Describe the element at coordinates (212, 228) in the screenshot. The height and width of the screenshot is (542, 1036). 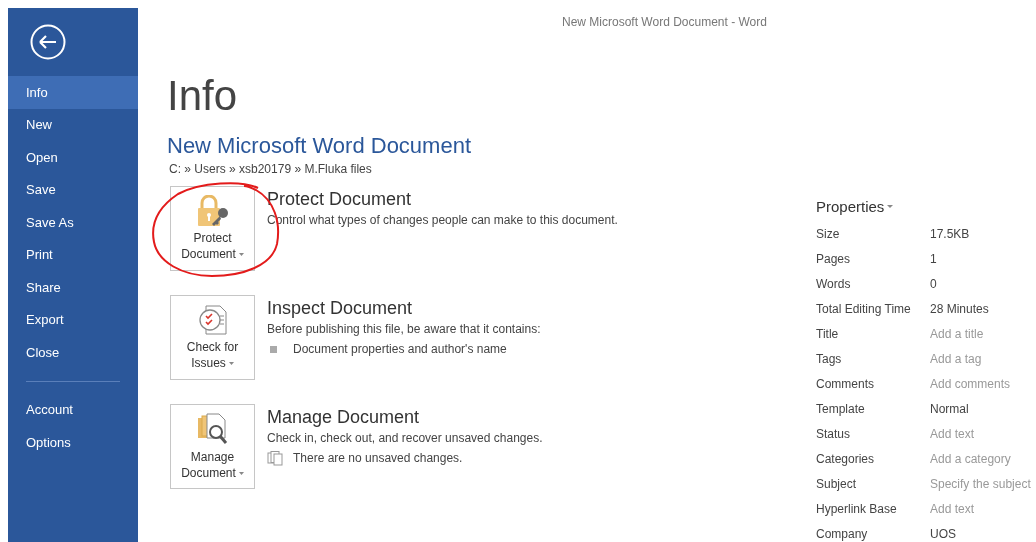
I see `protect-document-button: Protect Document` at that location.